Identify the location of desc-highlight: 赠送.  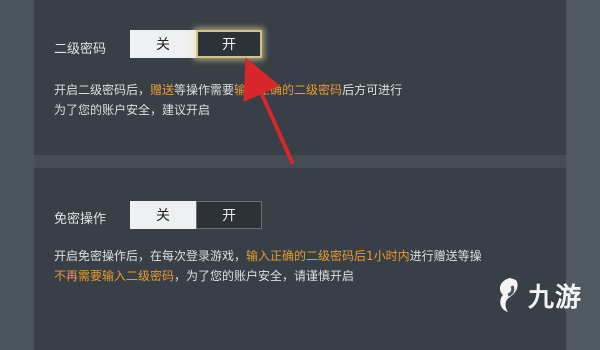
(162, 90).